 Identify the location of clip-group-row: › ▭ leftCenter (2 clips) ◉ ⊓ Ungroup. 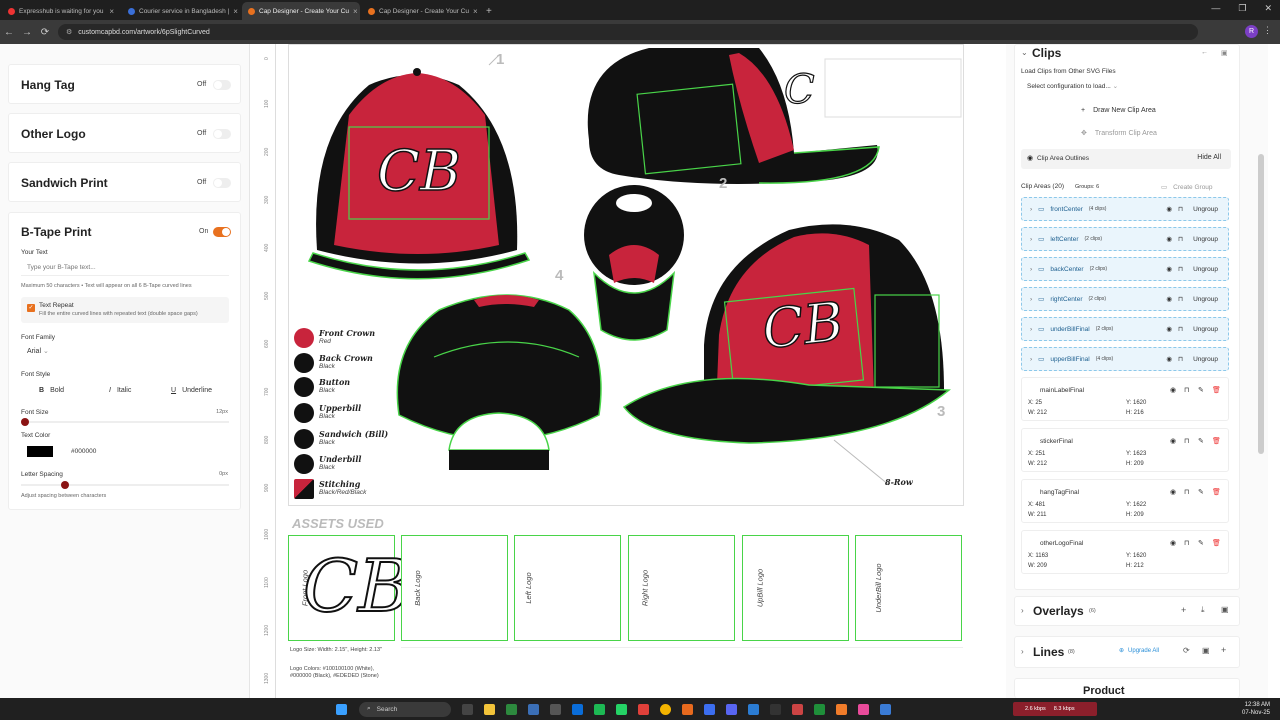
(1125, 239).